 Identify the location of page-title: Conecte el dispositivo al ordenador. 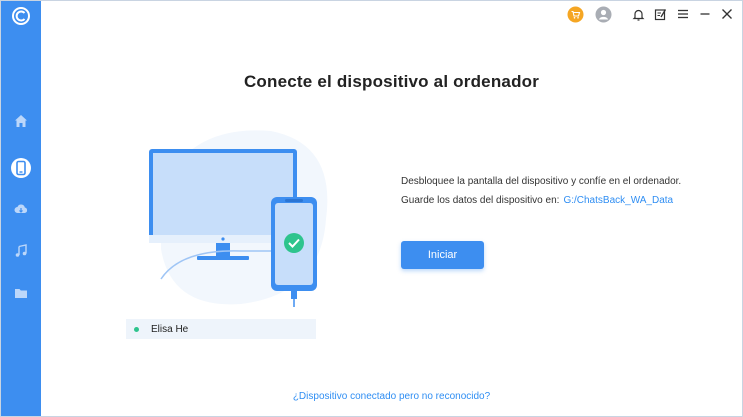
(391, 81).